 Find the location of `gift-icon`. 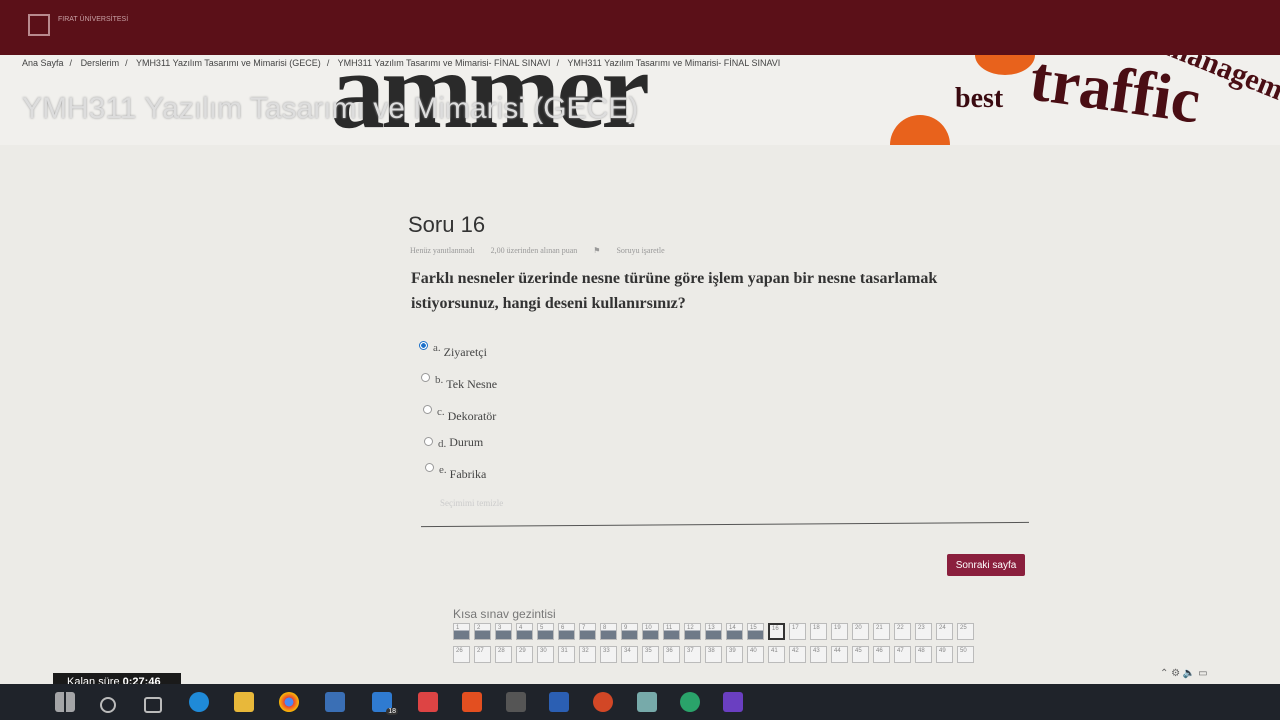

gift-icon is located at coordinates (428, 702).